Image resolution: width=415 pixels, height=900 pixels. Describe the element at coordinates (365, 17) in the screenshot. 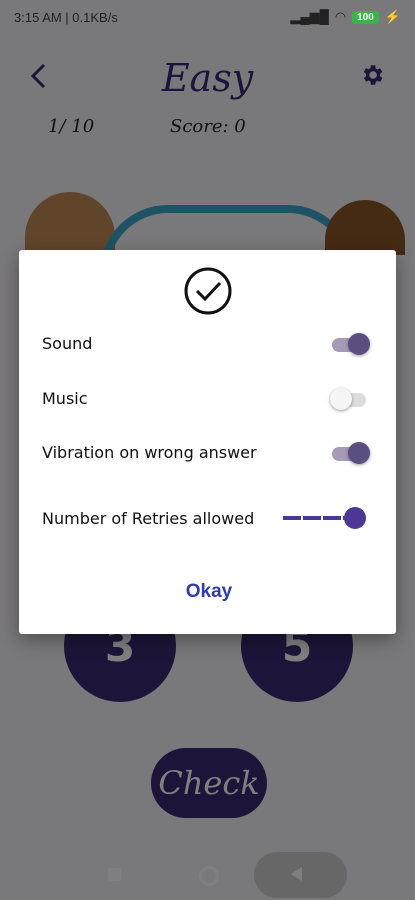

I see `battery-icon: 100` at that location.